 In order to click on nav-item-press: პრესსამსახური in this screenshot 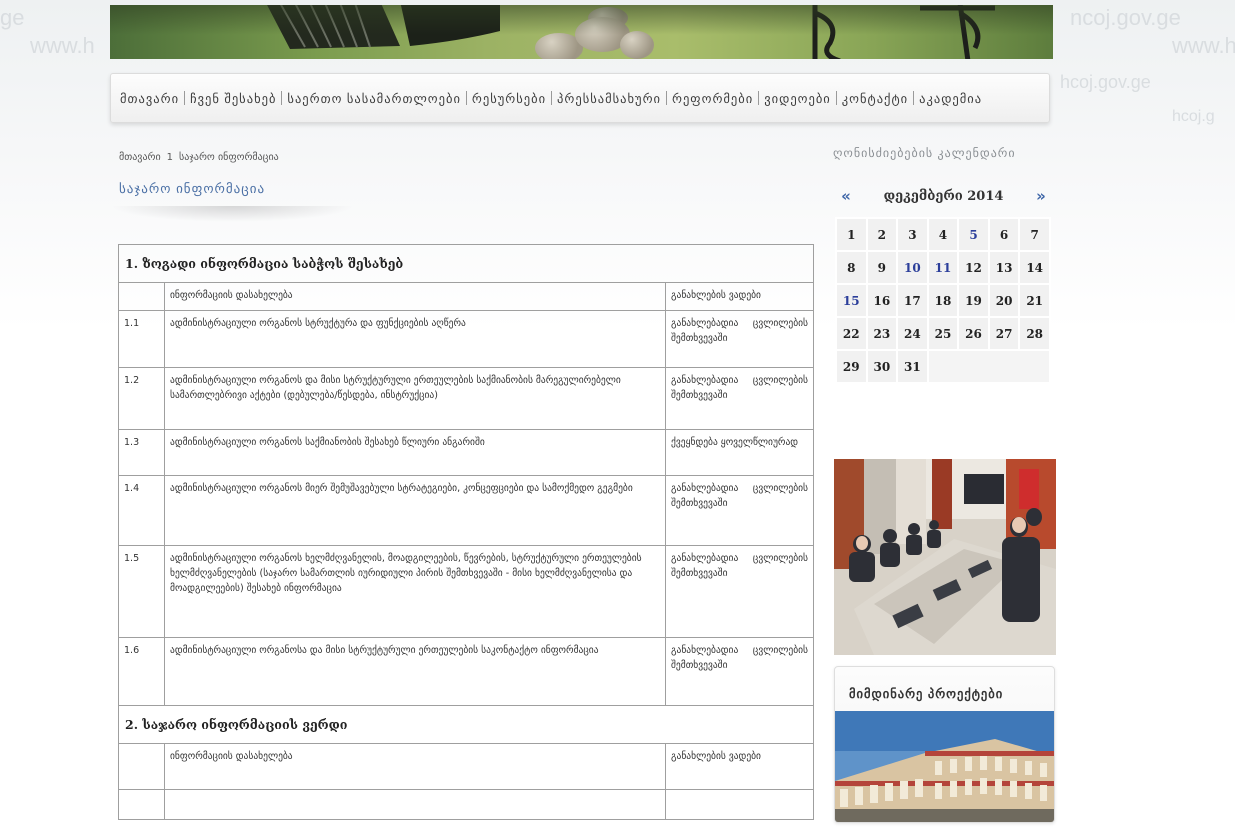, I will do `click(609, 98)`.